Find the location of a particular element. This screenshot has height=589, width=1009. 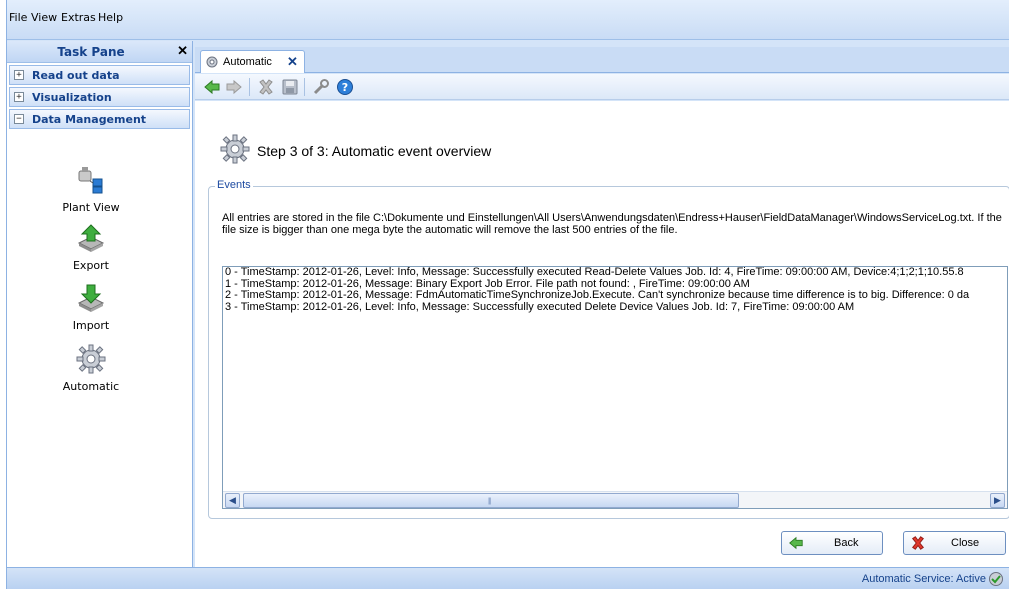

horizontal-scrollbar: ◀ ||| ▶ is located at coordinates (615, 499).